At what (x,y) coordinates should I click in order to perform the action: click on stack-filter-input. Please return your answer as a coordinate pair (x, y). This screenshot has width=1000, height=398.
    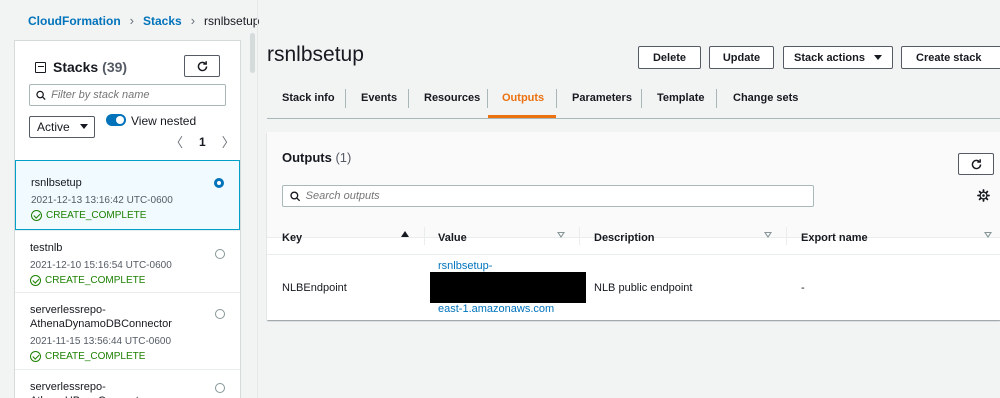
    Looking at the image, I should click on (138, 95).